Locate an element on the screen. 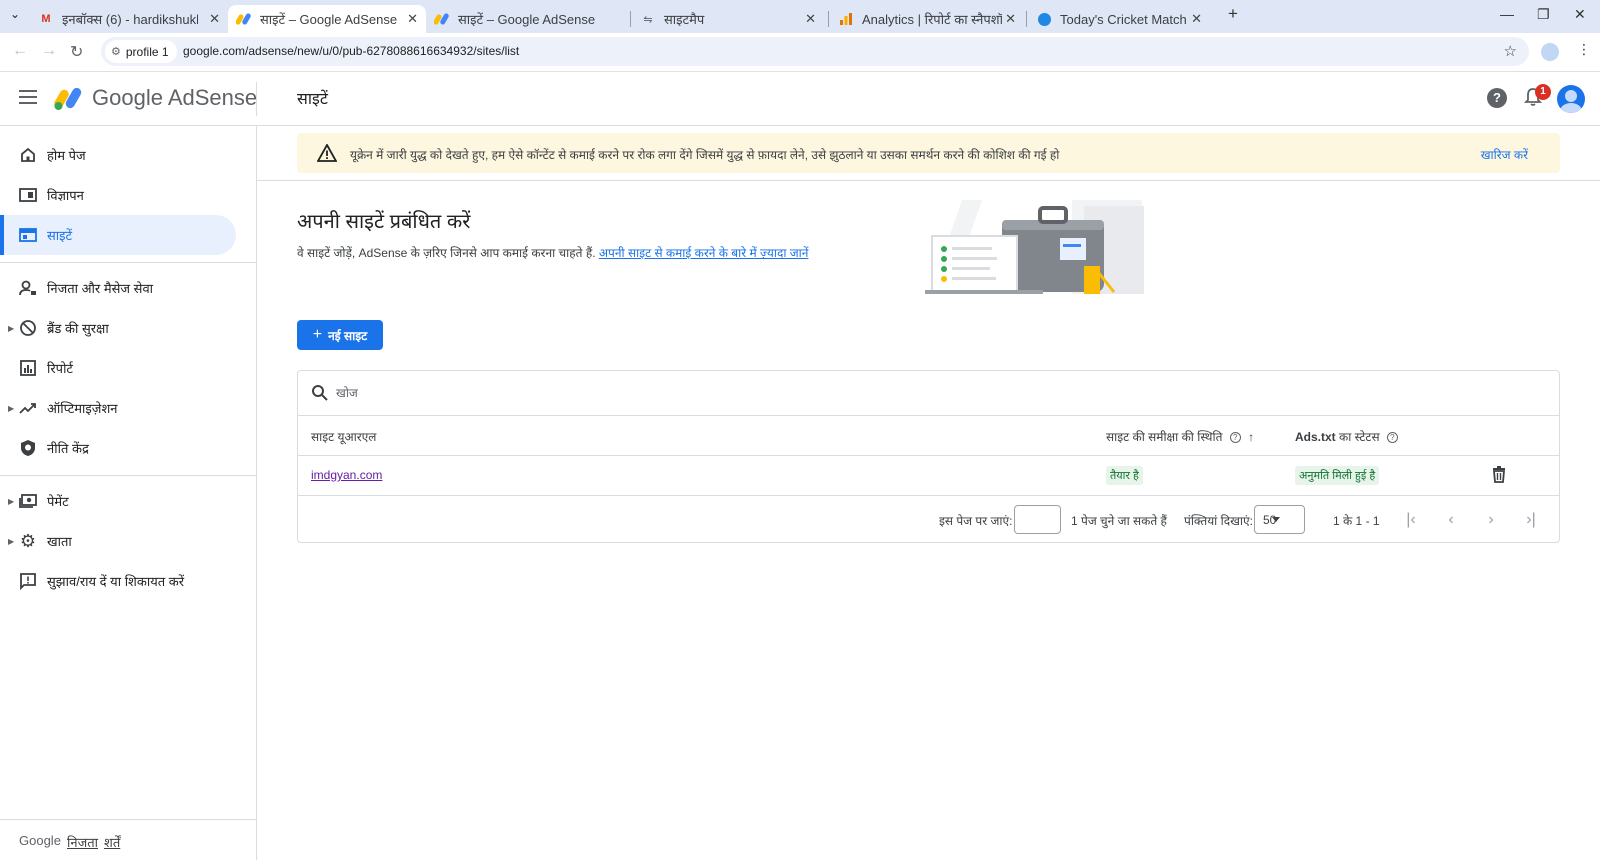 This screenshot has width=1600, height=860. dropdown-arrow-icon is located at coordinates (1276, 519).